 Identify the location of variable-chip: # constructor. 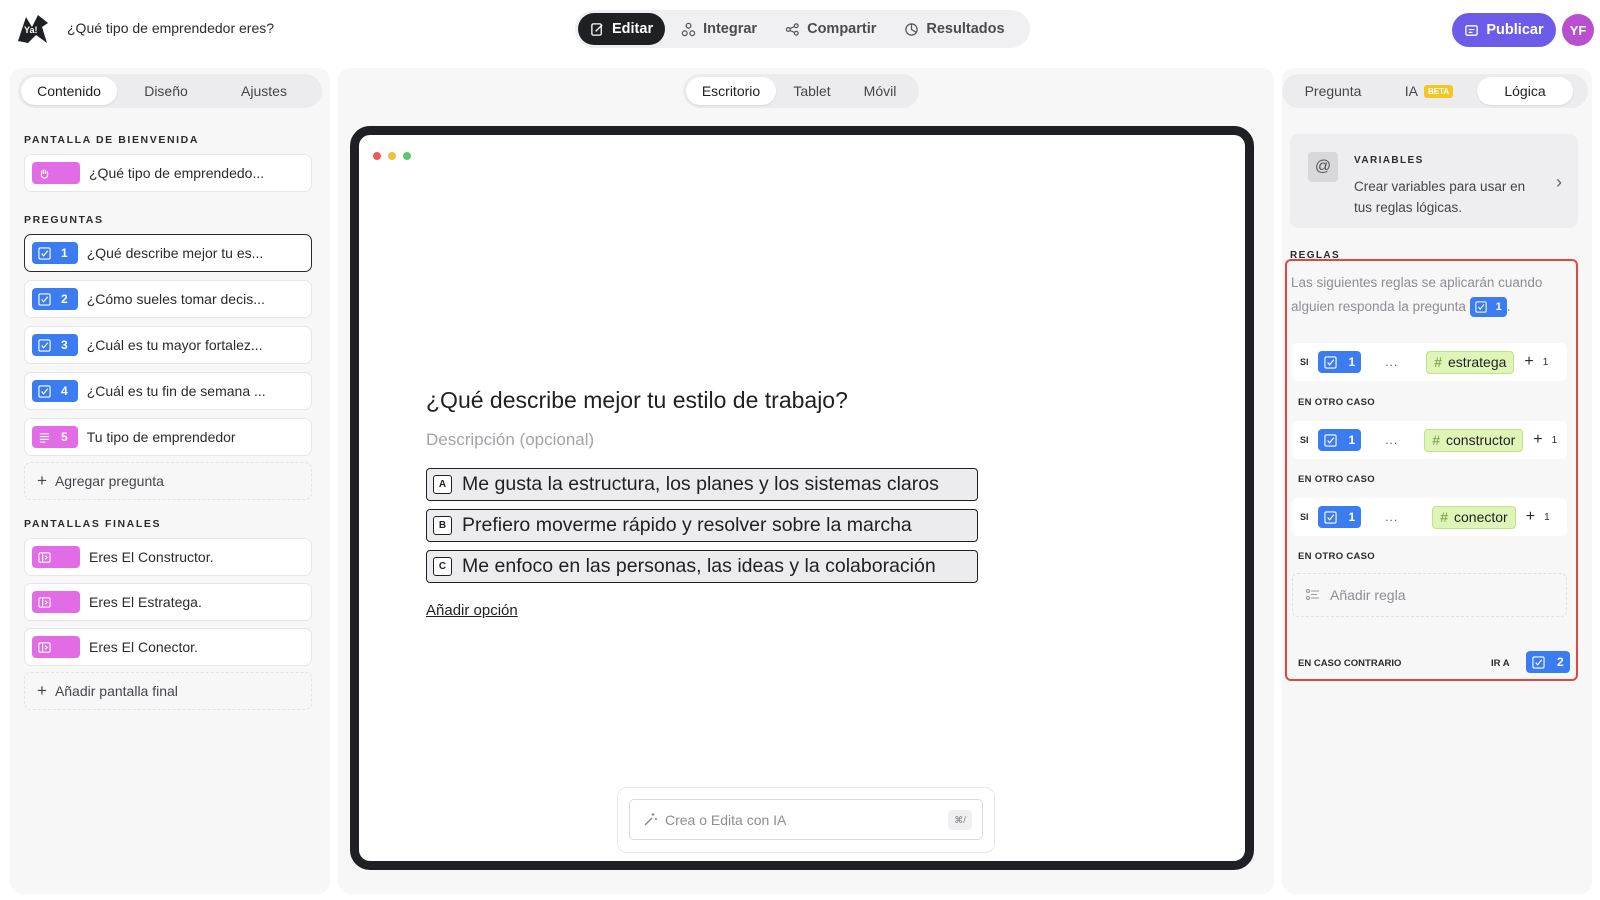
(1474, 440).